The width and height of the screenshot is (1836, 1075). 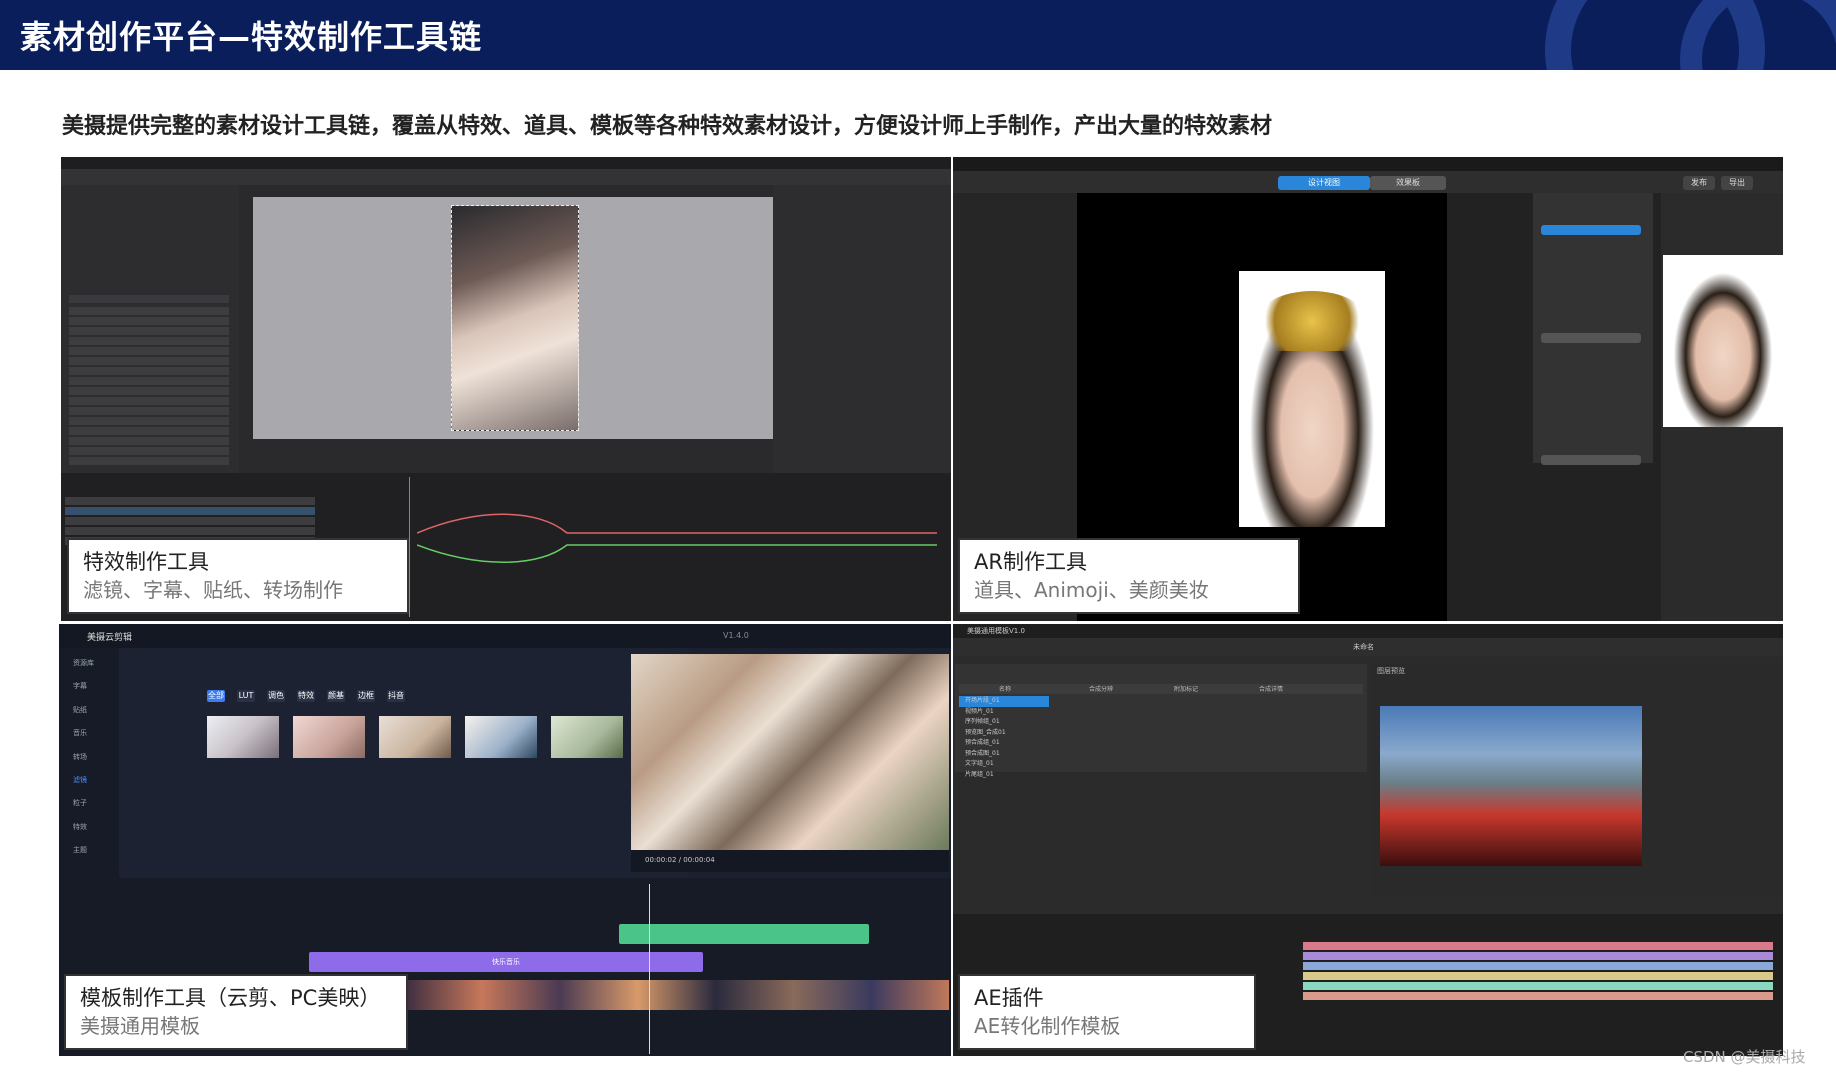 I want to click on filter-tab-all: 全部, so click(x=216, y=696).